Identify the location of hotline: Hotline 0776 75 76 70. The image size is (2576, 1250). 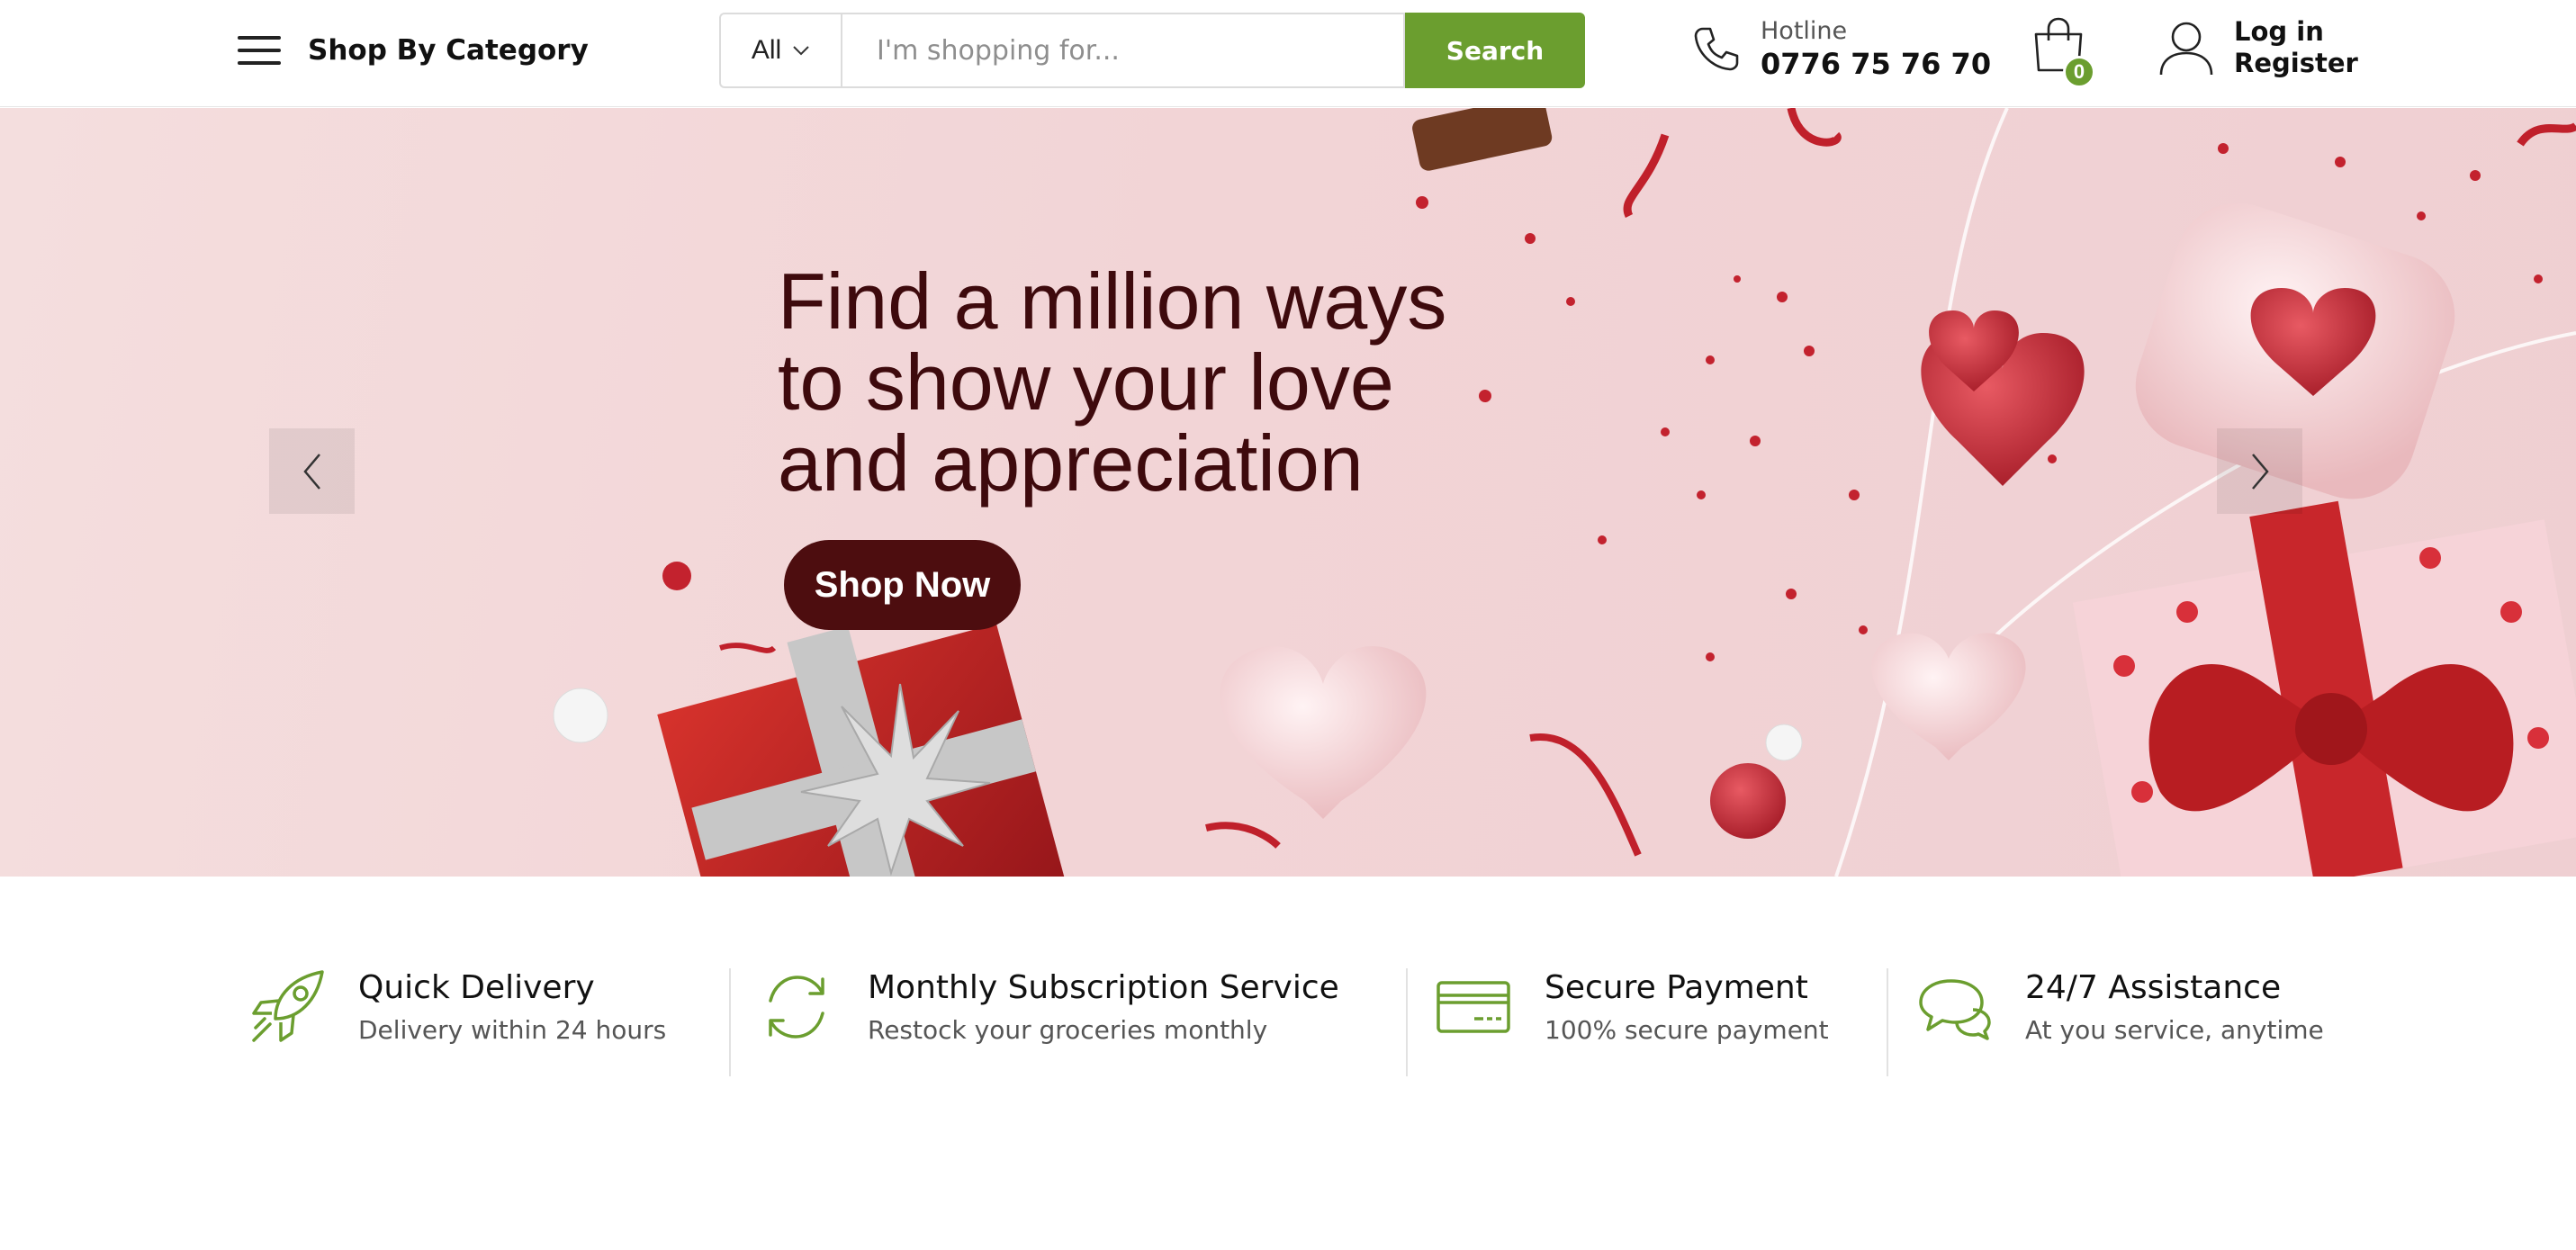
(1840, 48).